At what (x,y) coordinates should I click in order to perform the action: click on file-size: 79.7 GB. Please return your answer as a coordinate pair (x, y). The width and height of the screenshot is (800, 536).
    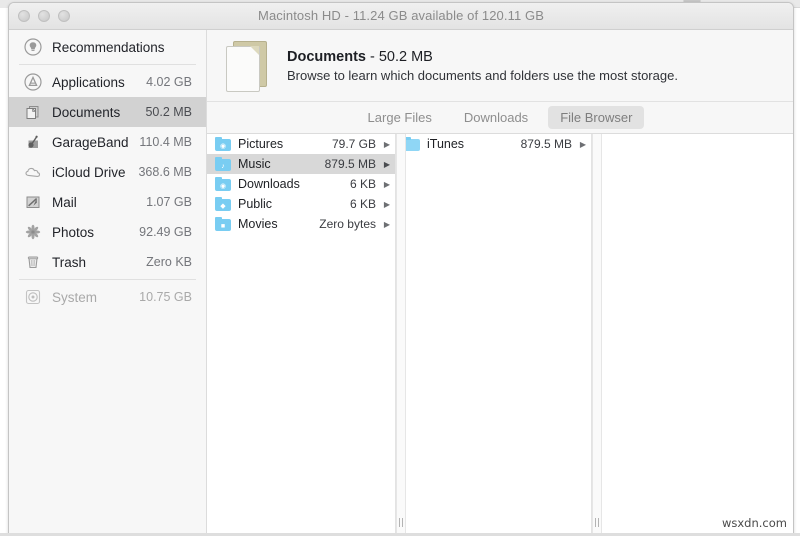
    Looking at the image, I should click on (353, 144).